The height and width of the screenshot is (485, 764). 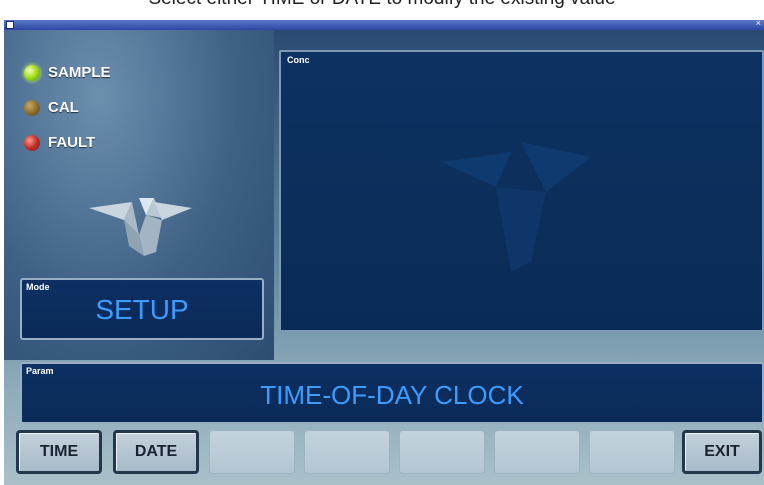 I want to click on indicator-fault: FAULT, so click(x=59, y=142).